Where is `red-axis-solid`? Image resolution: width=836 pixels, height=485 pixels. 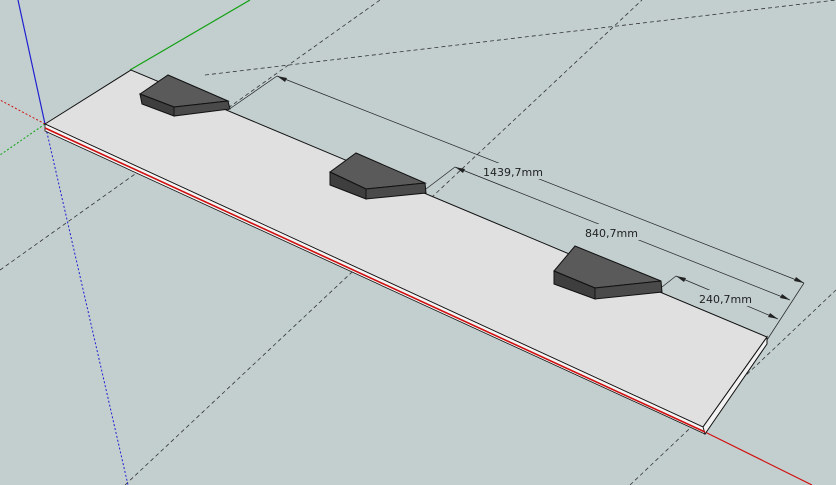 red-axis-solid is located at coordinates (758, 458).